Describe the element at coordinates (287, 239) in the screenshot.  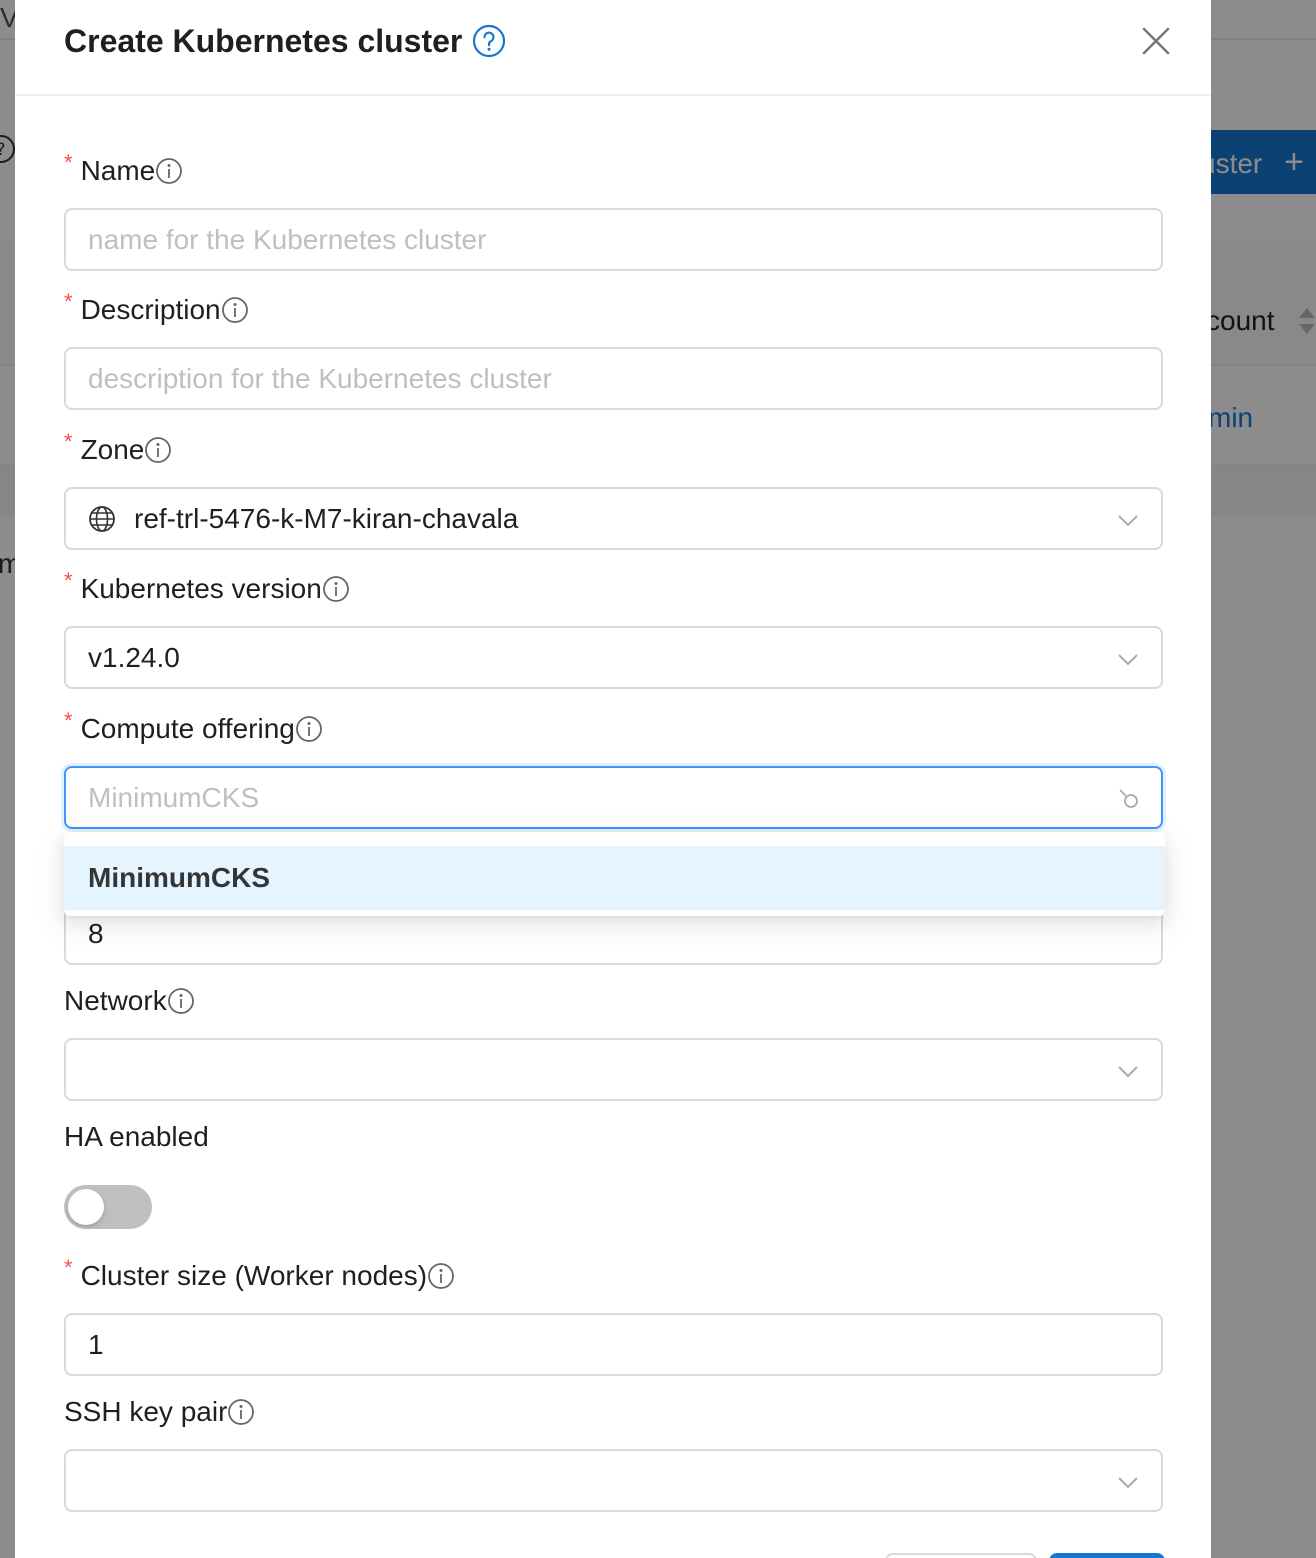
I see `name-placeholder: name for the Kubernetes cluster` at that location.